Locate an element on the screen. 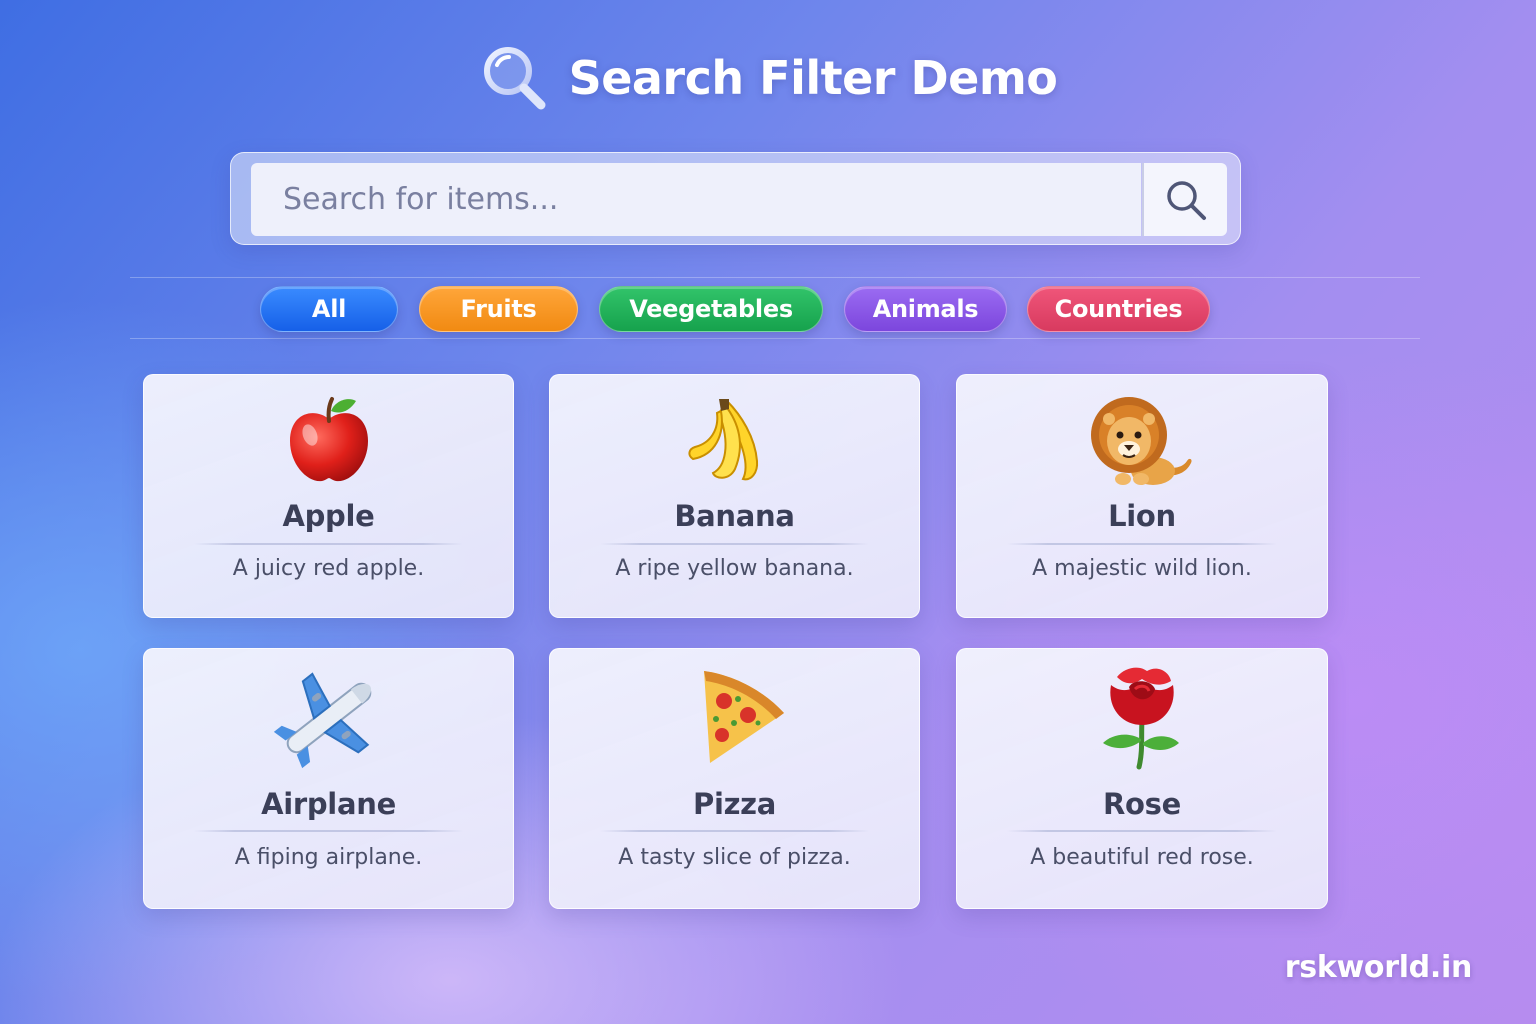  page-header: Search Filter Demo is located at coordinates (768, 78).